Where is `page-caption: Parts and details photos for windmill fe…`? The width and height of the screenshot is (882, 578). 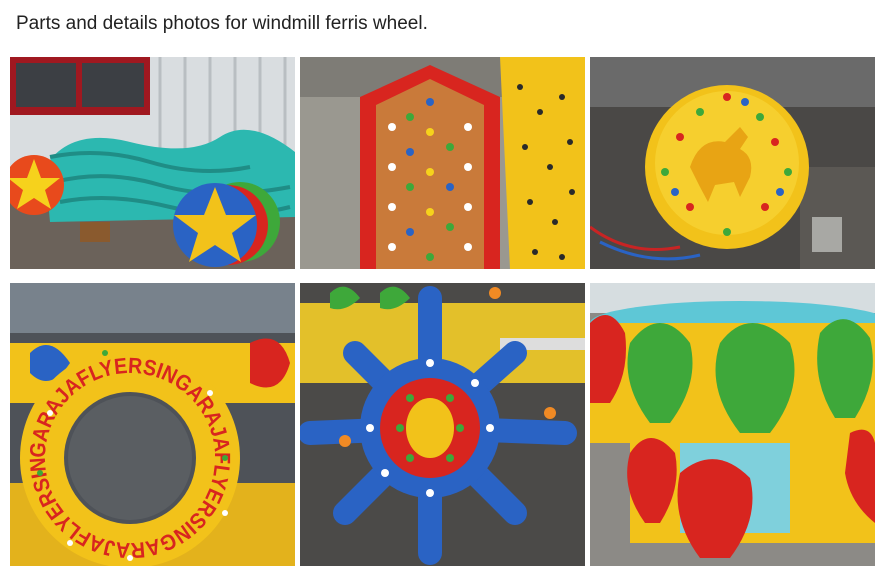 page-caption: Parts and details photos for windmill fe… is located at coordinates (222, 23).